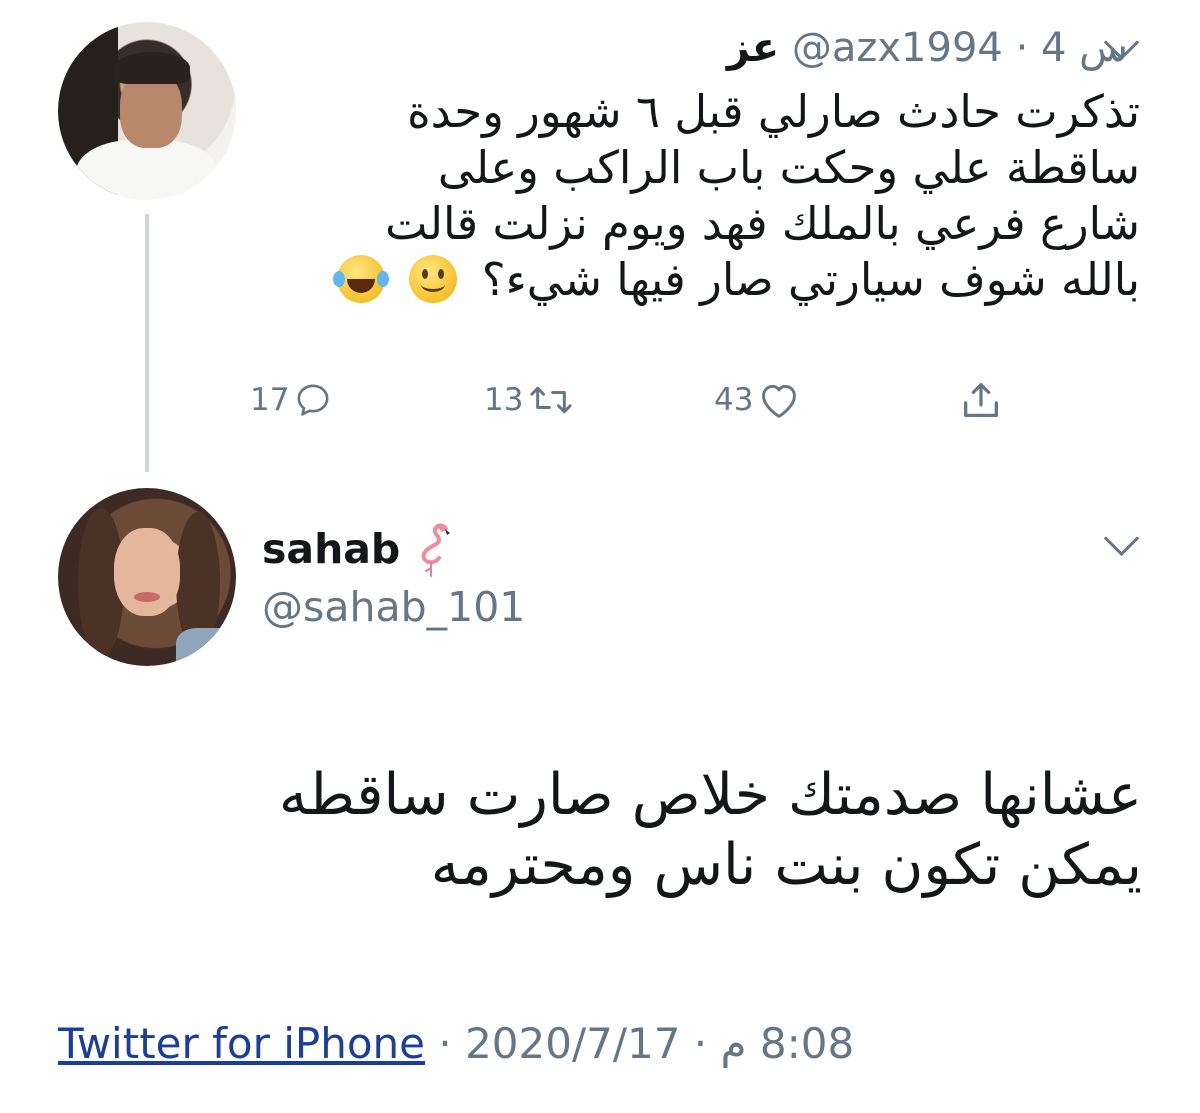  I want to click on like-button: 43, so click(757, 400).